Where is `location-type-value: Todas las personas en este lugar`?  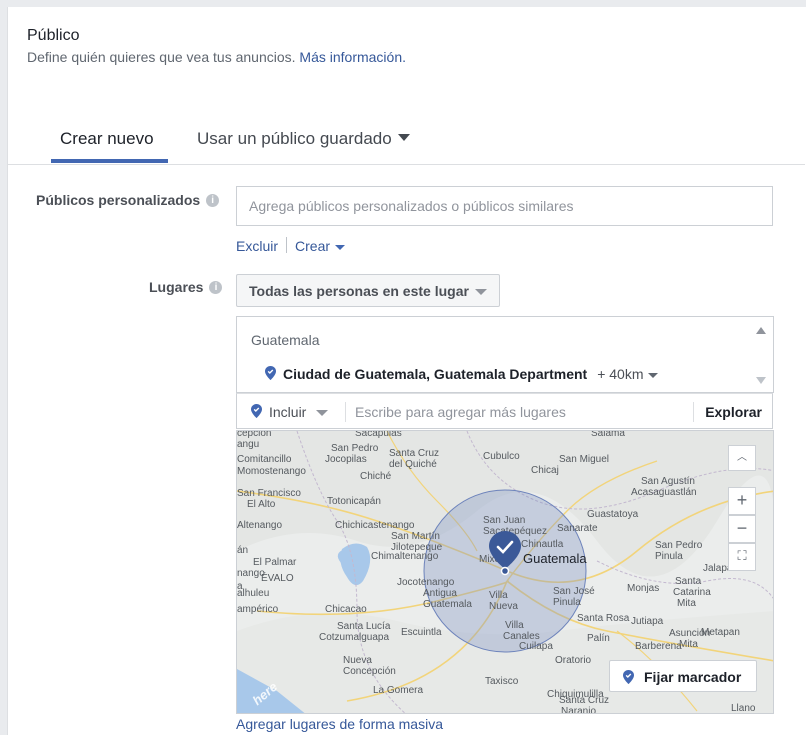
location-type-value: Todas las personas en este lugar is located at coordinates (359, 291).